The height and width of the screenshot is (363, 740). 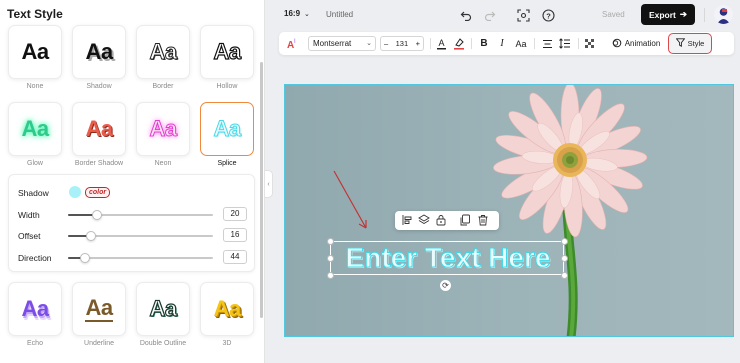 What do you see at coordinates (339, 14) in the screenshot?
I see `document-title: Untitled` at bounding box center [339, 14].